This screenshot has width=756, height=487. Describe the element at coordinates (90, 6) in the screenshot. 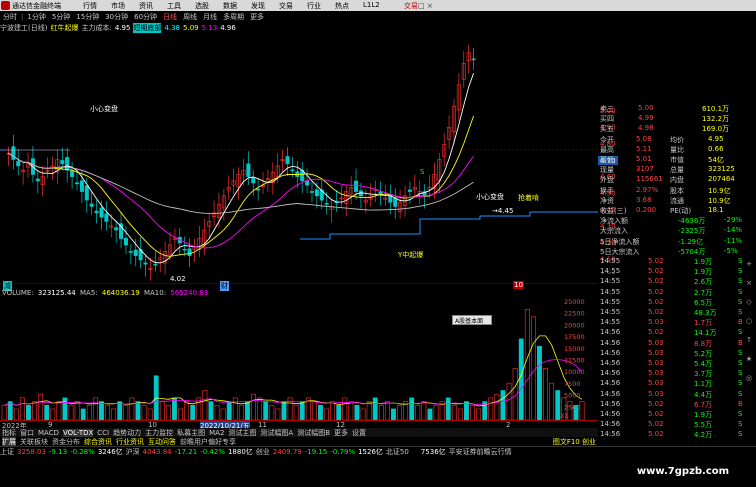

I see `menu-item-quotes: 行情` at that location.